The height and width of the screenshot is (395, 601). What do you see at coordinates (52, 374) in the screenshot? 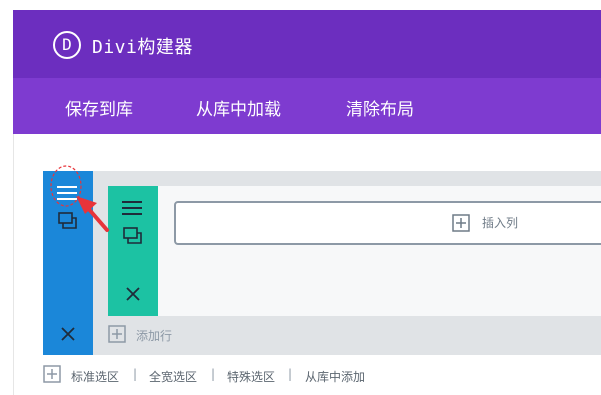
I see `add-section-plus-icon` at bounding box center [52, 374].